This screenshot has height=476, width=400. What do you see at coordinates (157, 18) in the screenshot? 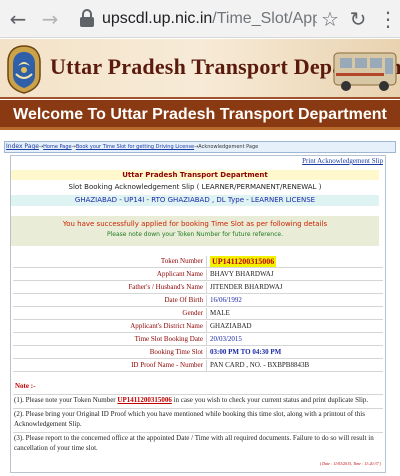
I see `url-host: upscdl.up.nic.in` at bounding box center [157, 18].